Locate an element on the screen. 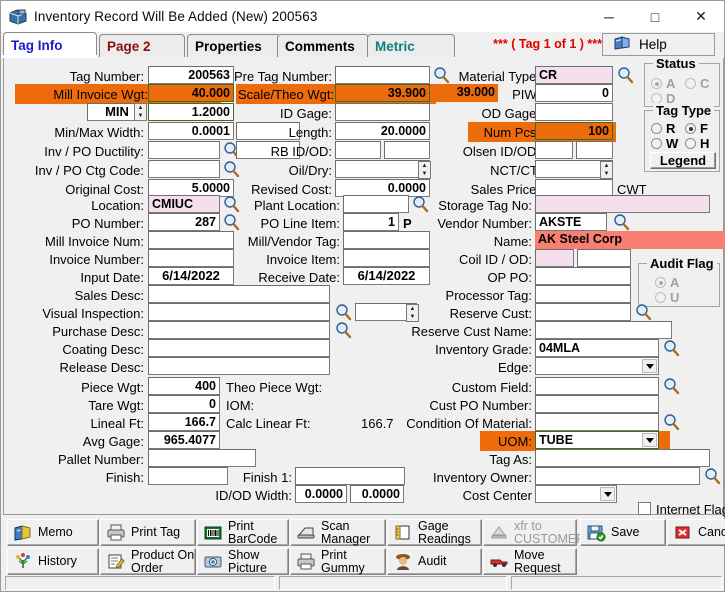 The height and width of the screenshot is (592, 725). field-po-number: 287 is located at coordinates (184, 222).